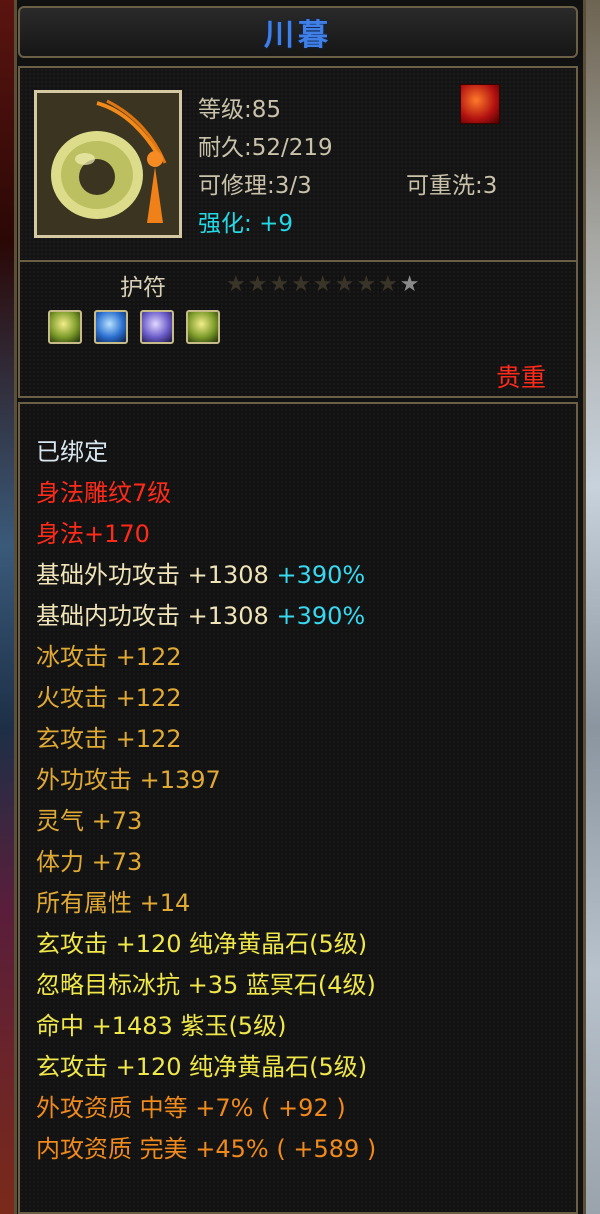 The width and height of the screenshot is (600, 1214). What do you see at coordinates (143, 288) in the screenshot?
I see `item-slot-type: 护符` at bounding box center [143, 288].